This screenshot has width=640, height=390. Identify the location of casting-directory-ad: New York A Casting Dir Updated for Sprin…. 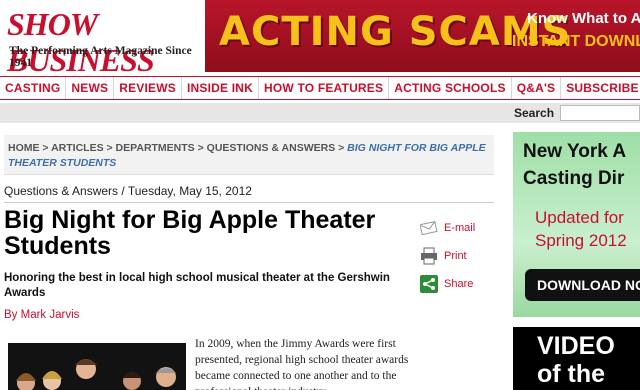
(576, 224).